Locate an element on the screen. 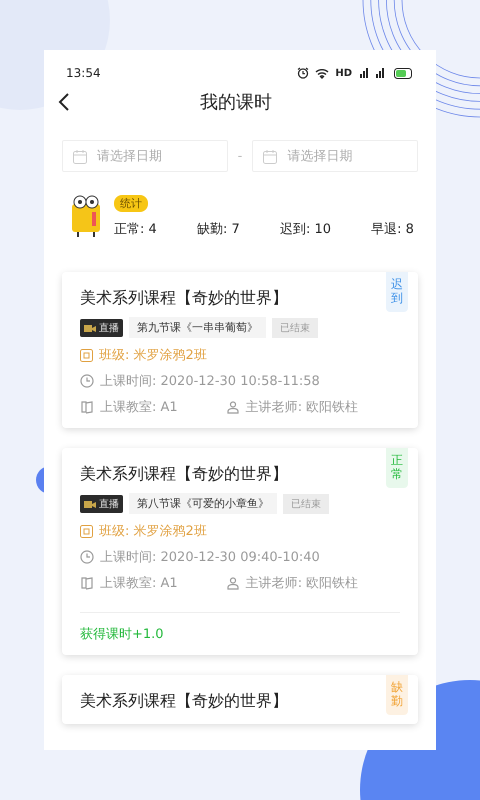 The image size is (480, 800). lesson-name: 第九节课《一串串葡萄》 is located at coordinates (197, 327).